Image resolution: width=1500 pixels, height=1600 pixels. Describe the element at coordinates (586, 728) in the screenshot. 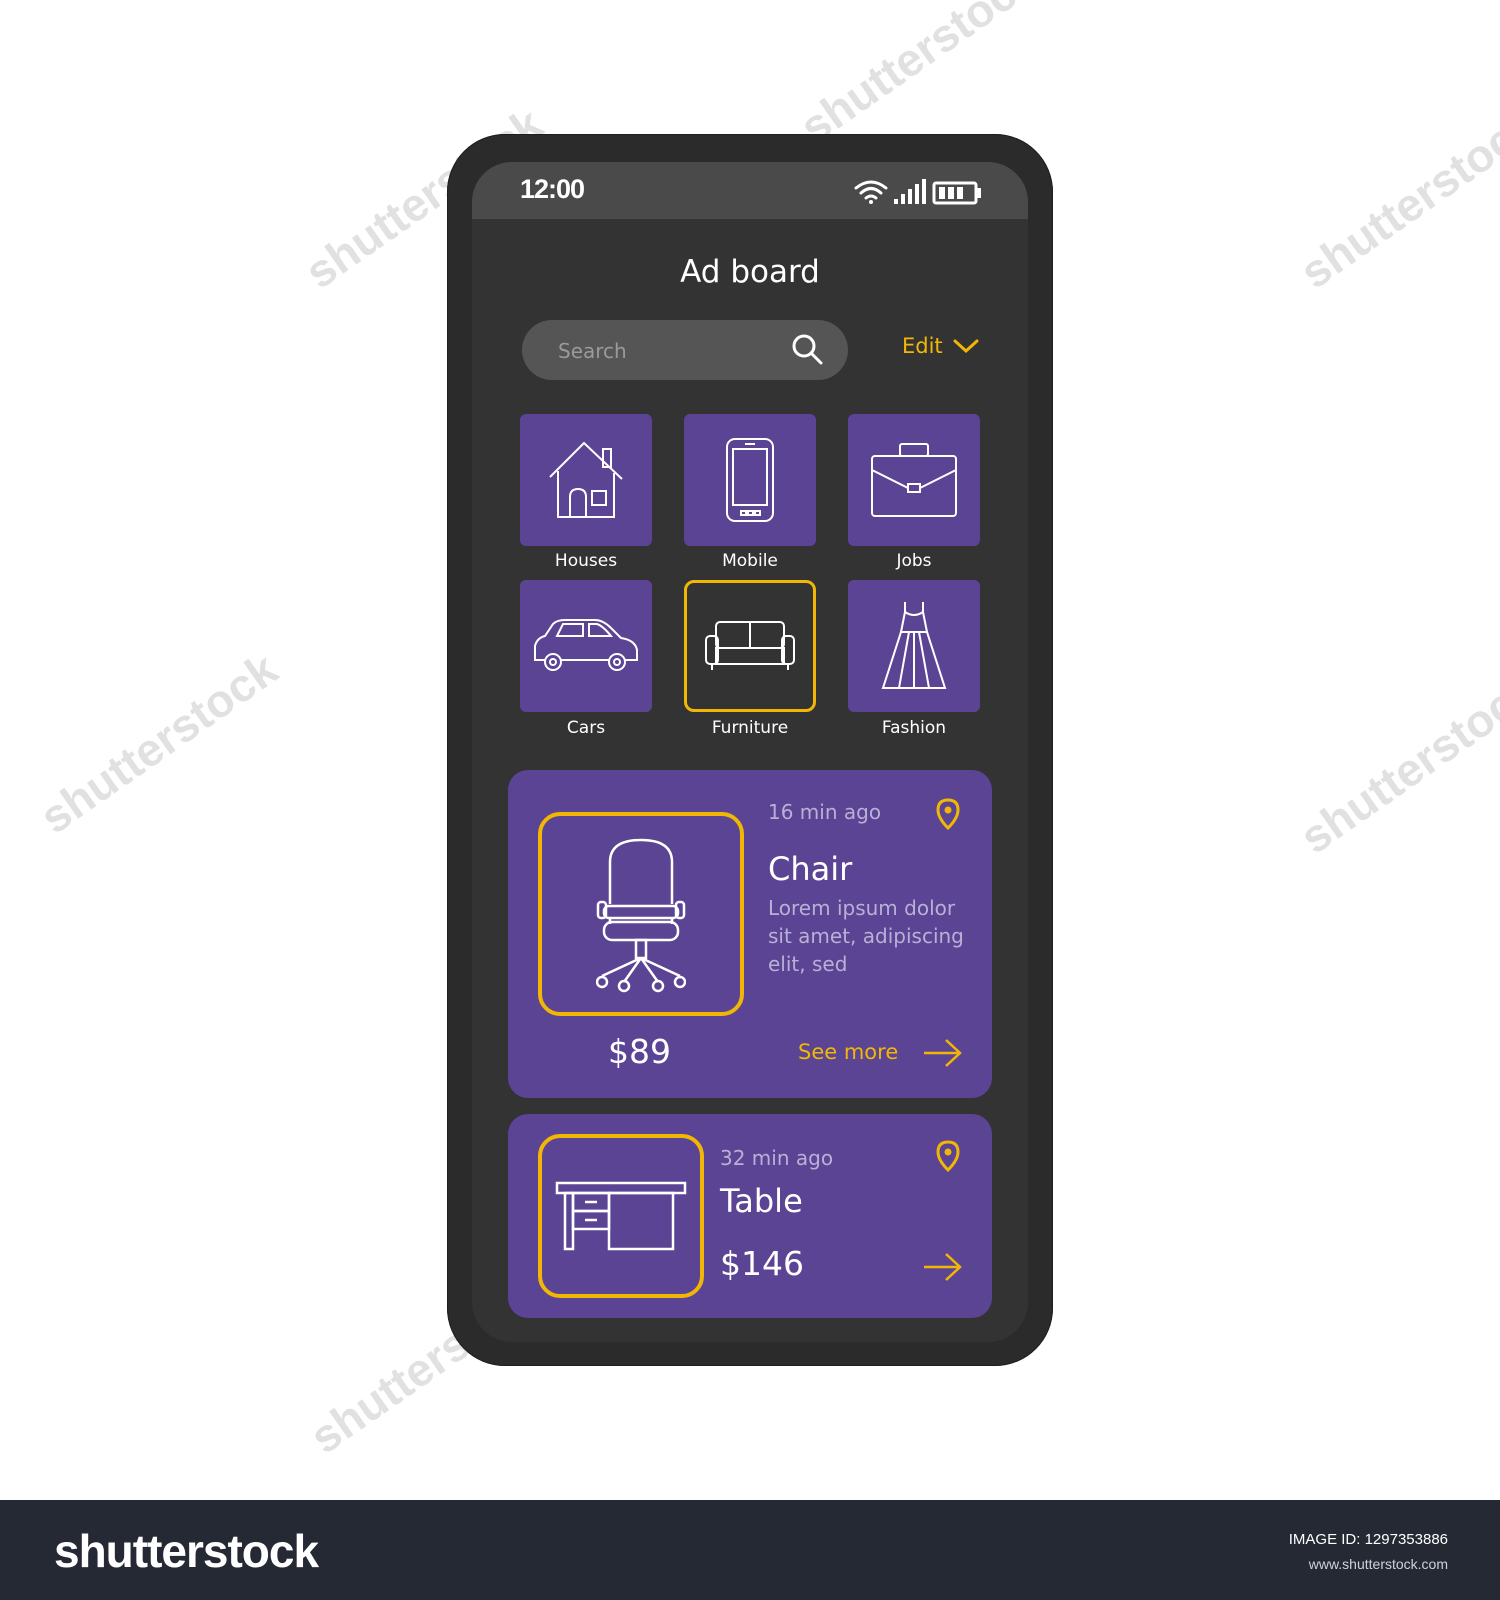

I see `category-label-cars: Cars` at that location.